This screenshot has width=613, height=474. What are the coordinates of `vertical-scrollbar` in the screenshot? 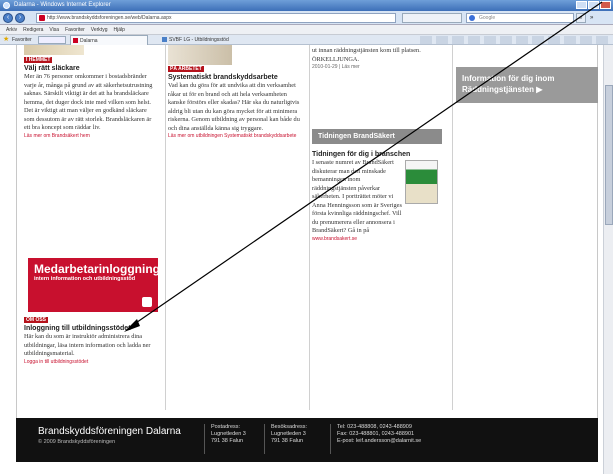 It's located at (608, 259).